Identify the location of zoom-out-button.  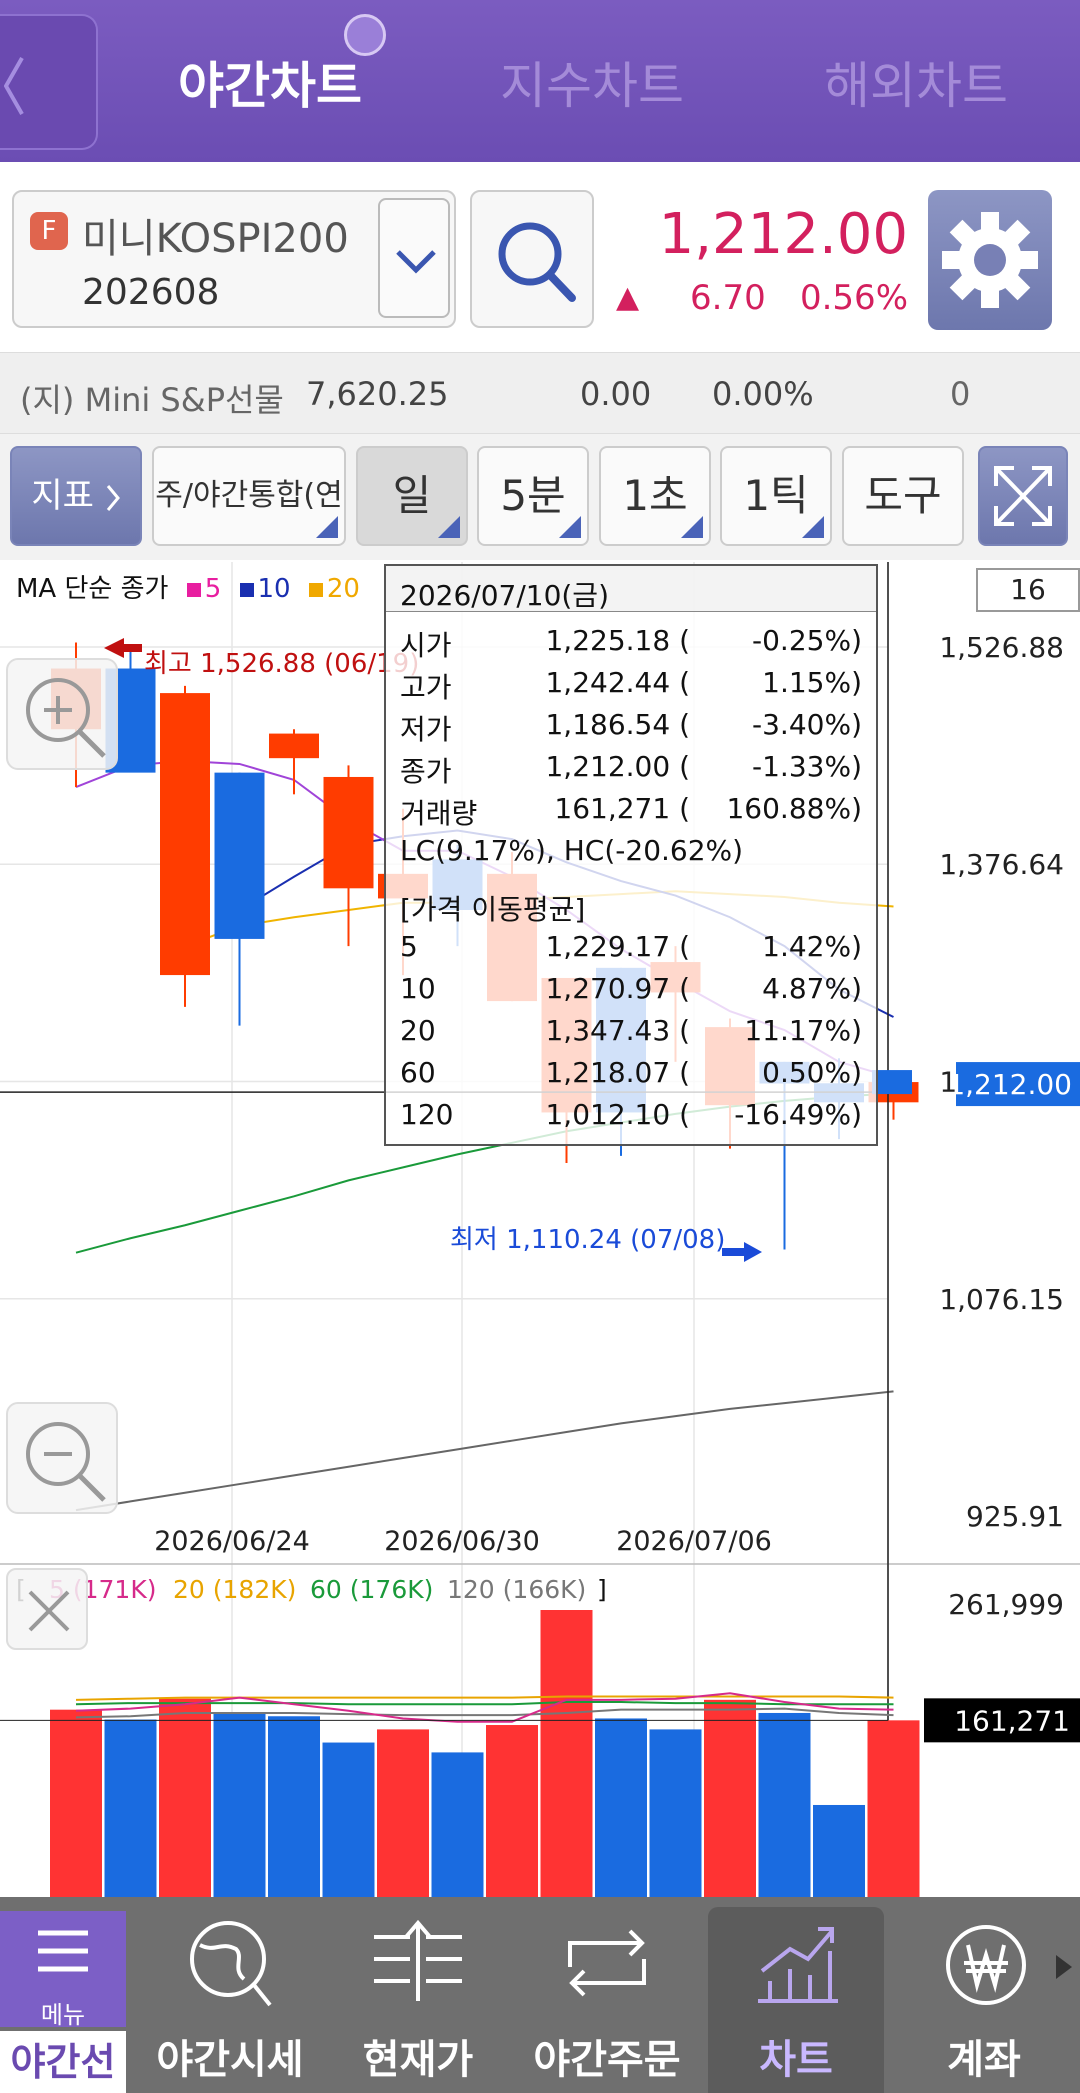
(62, 1458).